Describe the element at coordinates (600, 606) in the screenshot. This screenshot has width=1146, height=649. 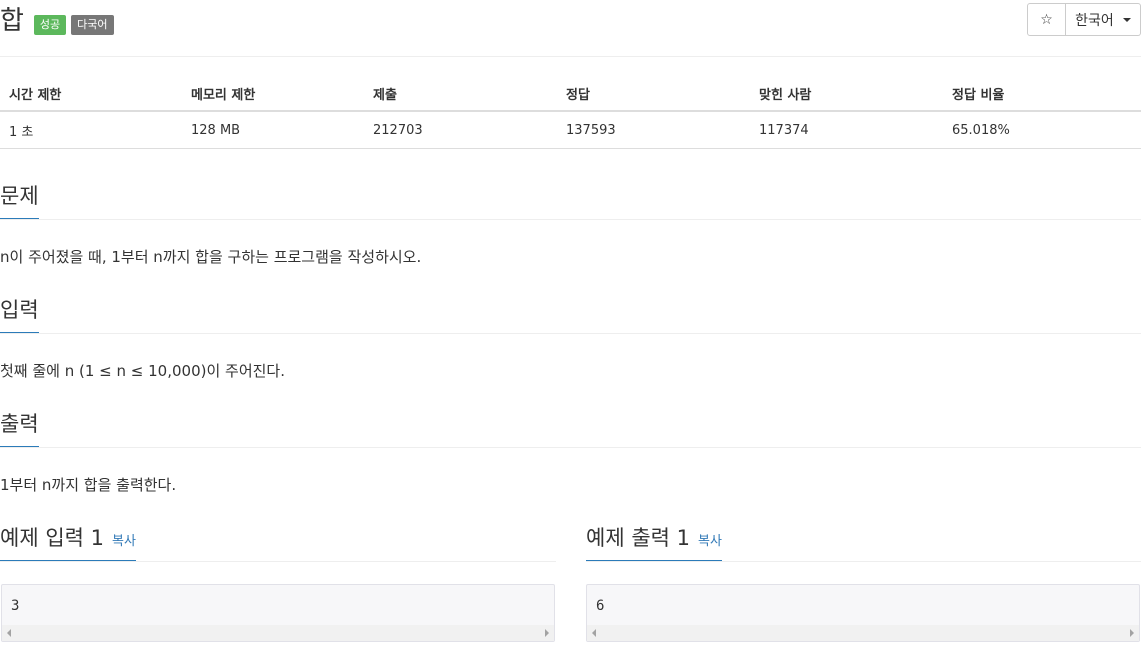
I see `sample-output-value: 6` at that location.